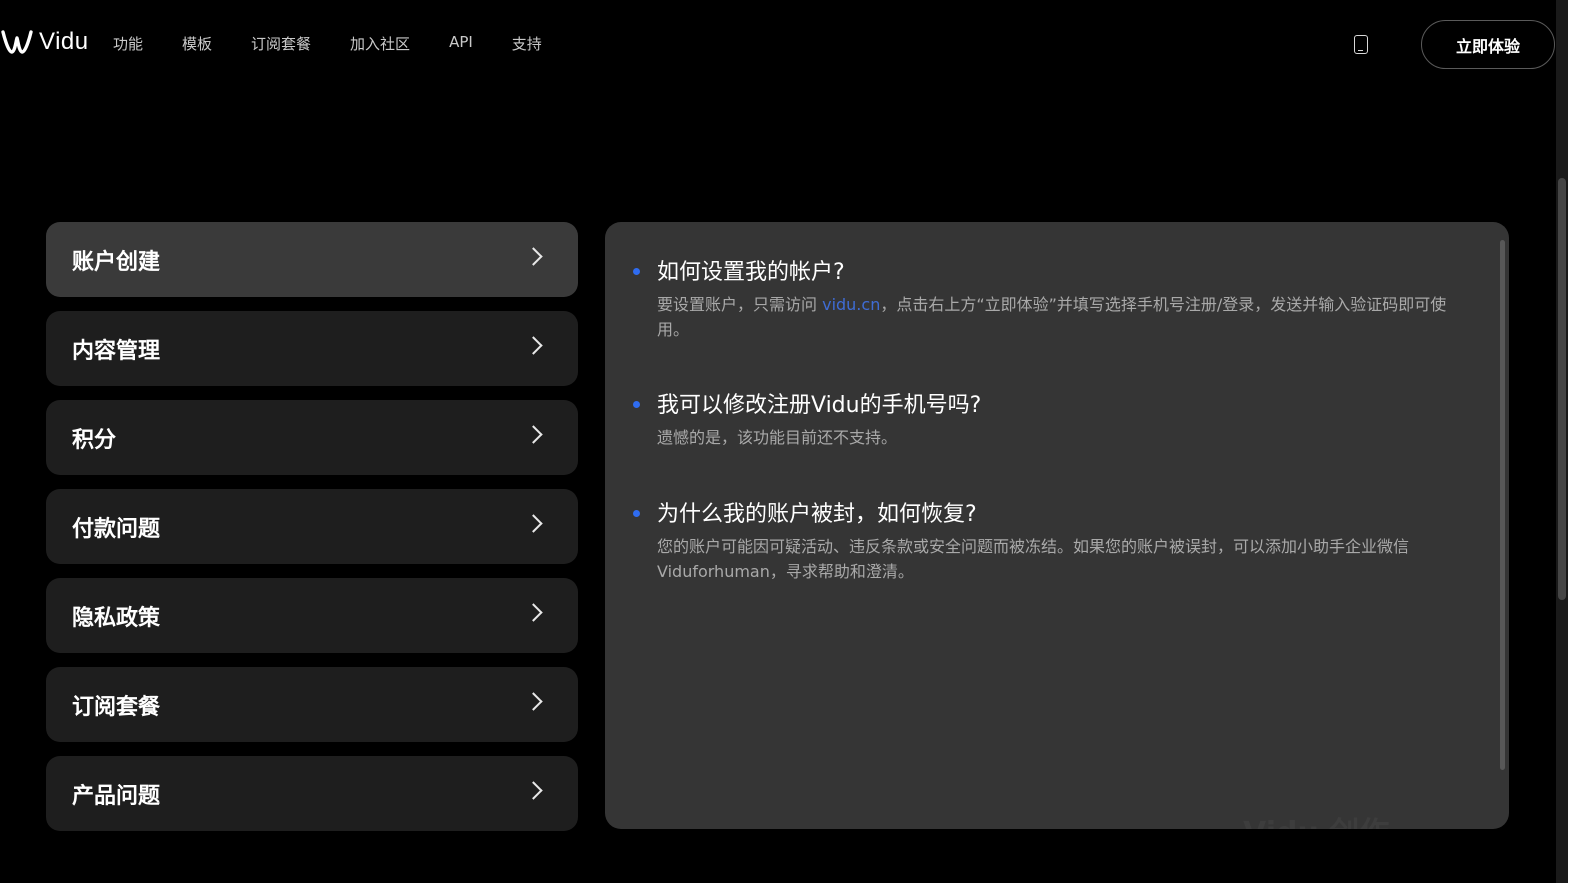 This screenshot has height=883, width=1590. Describe the element at coordinates (281, 43) in the screenshot. I see `nav-item-subscription: 订阅套餐` at that location.